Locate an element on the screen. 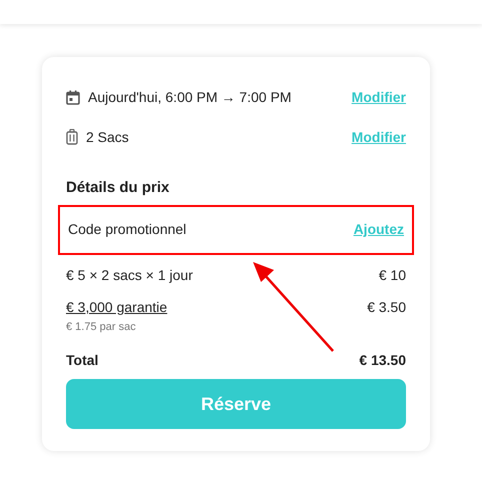 The width and height of the screenshot is (482, 486). calendar-icon is located at coordinates (73, 97).